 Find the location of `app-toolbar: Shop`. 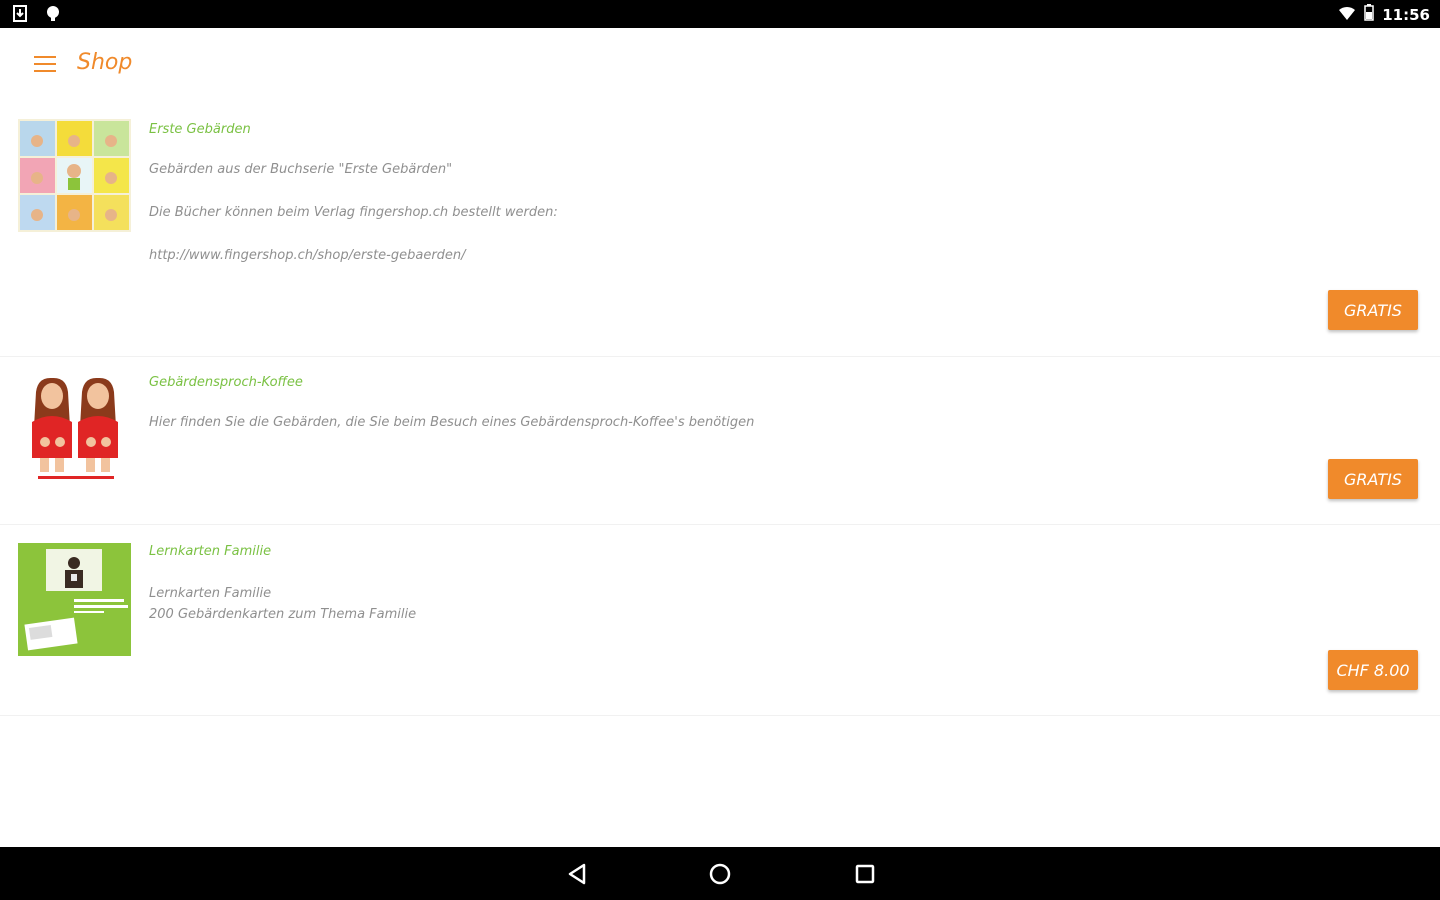

app-toolbar: Shop is located at coordinates (720, 66).